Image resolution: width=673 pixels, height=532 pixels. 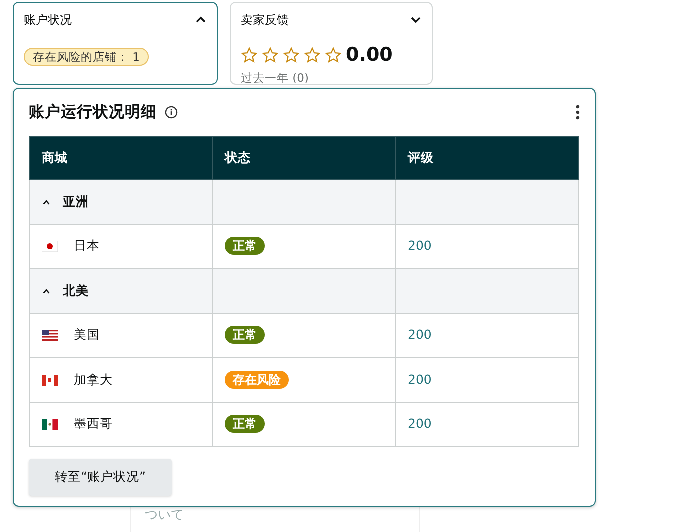 What do you see at coordinates (121, 158) in the screenshot?
I see `column-header: 商城` at bounding box center [121, 158].